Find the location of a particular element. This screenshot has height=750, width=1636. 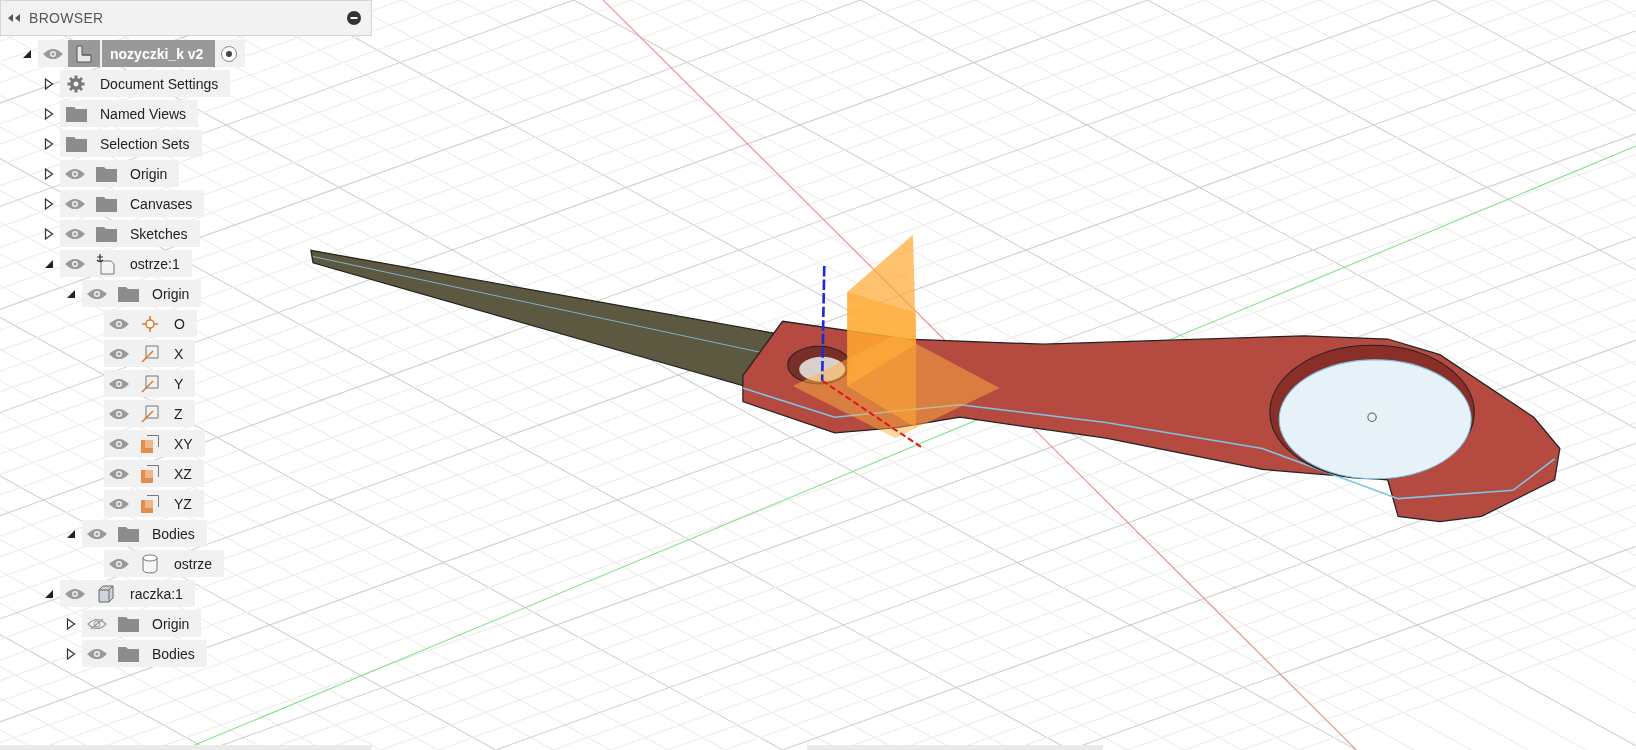

tree-item: XY is located at coordinates (154, 443).